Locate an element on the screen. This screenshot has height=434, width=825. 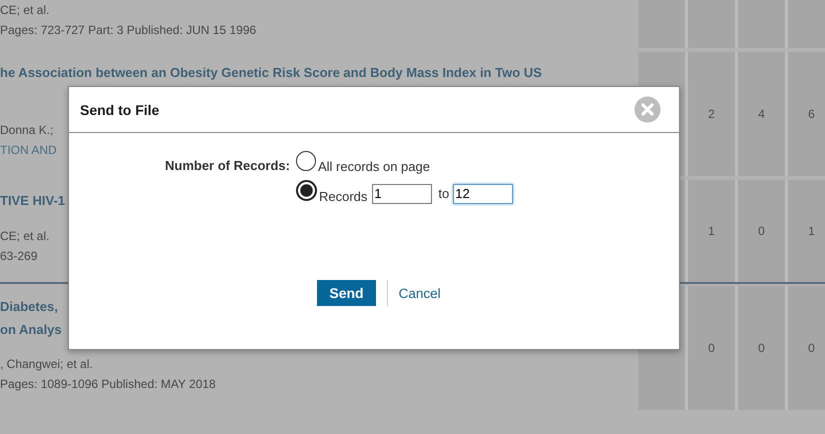
cancel-link: Cancel is located at coordinates (419, 293).